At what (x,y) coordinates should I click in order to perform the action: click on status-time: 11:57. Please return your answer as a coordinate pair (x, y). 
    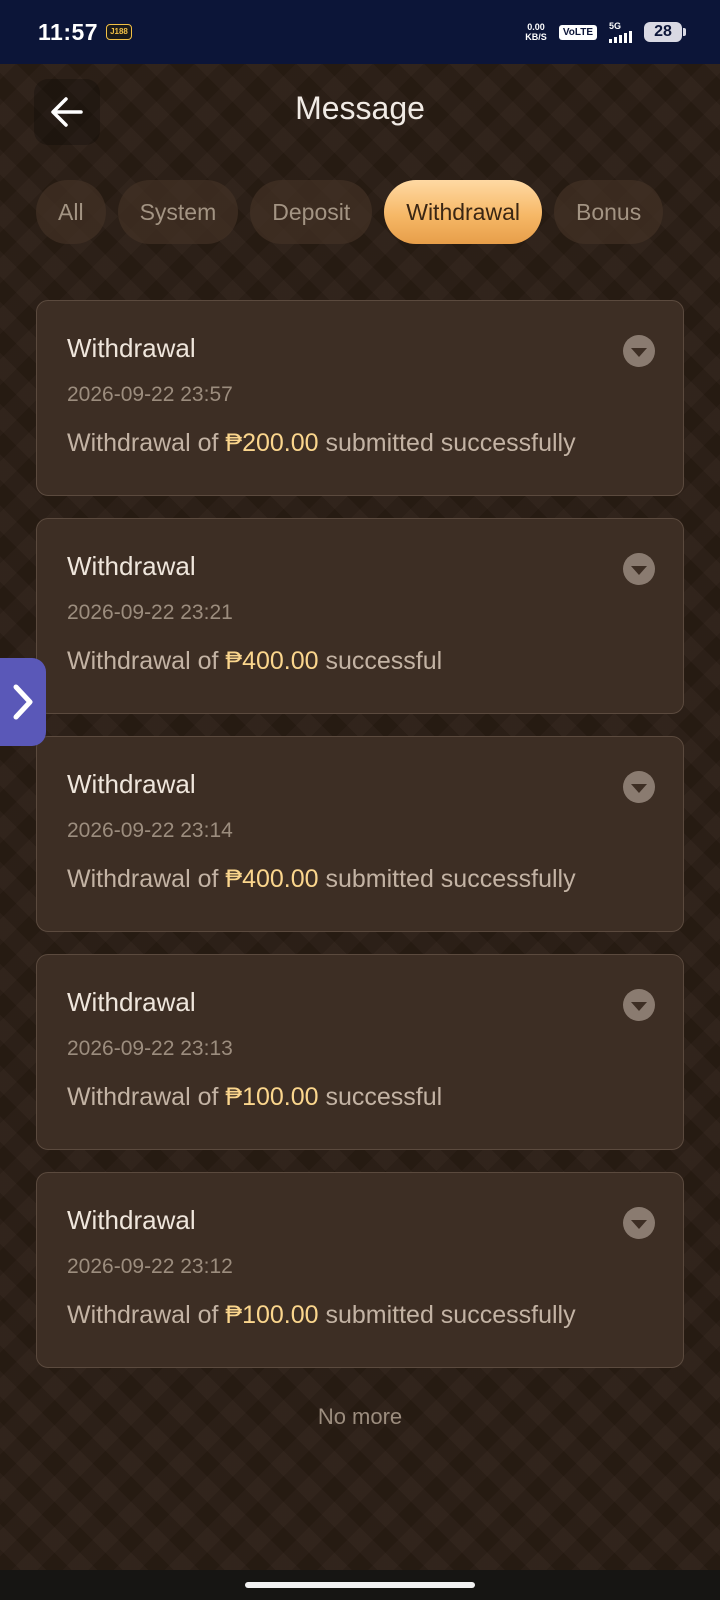
    Looking at the image, I should click on (68, 31).